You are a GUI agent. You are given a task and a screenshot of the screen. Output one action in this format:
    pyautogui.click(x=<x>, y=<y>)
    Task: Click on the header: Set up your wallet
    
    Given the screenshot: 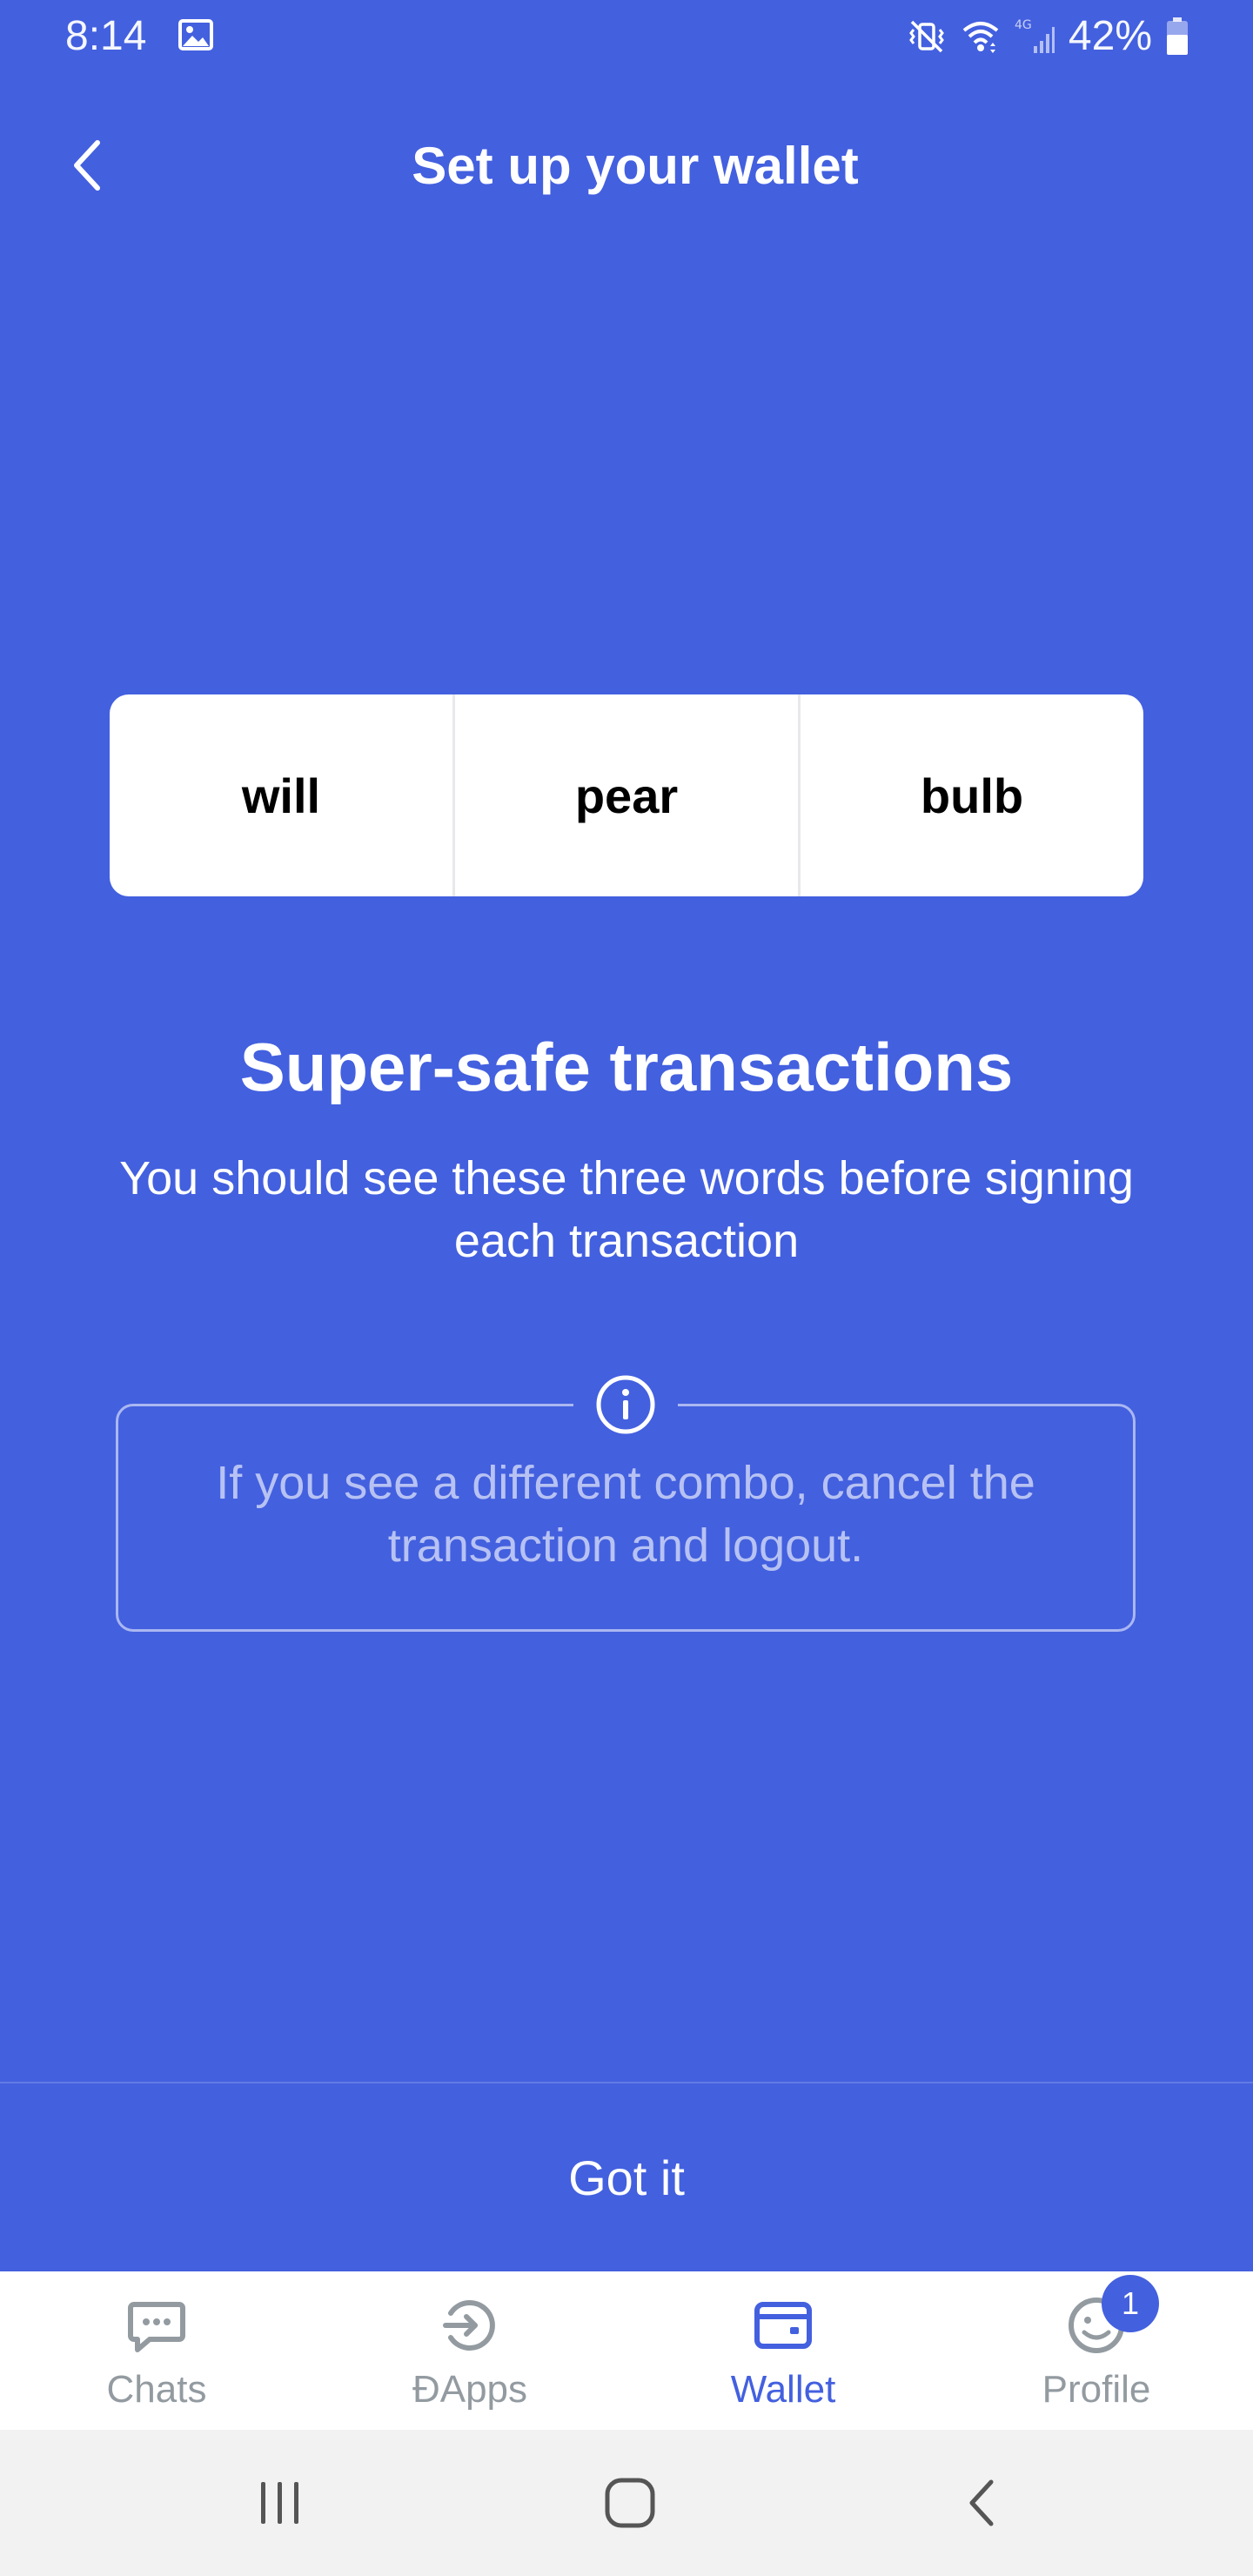 What is the action you would take?
    pyautogui.click(x=626, y=165)
    